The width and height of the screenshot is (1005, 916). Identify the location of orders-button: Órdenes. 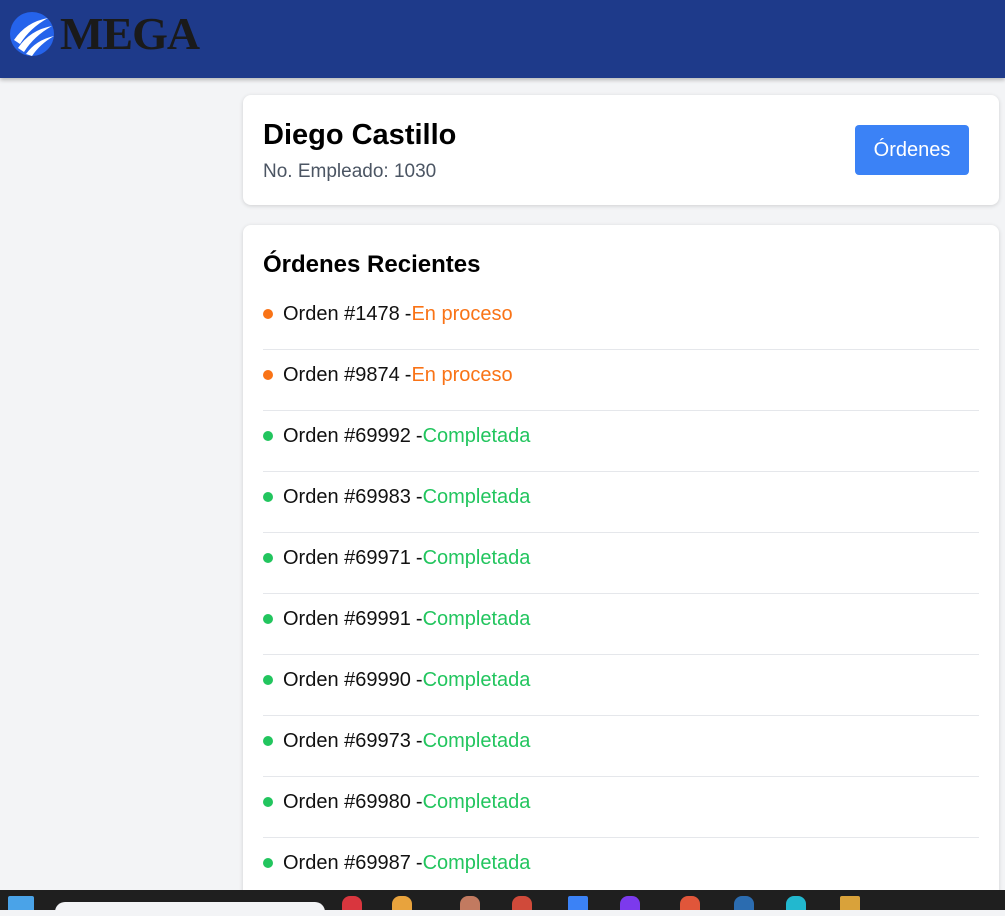
(912, 150).